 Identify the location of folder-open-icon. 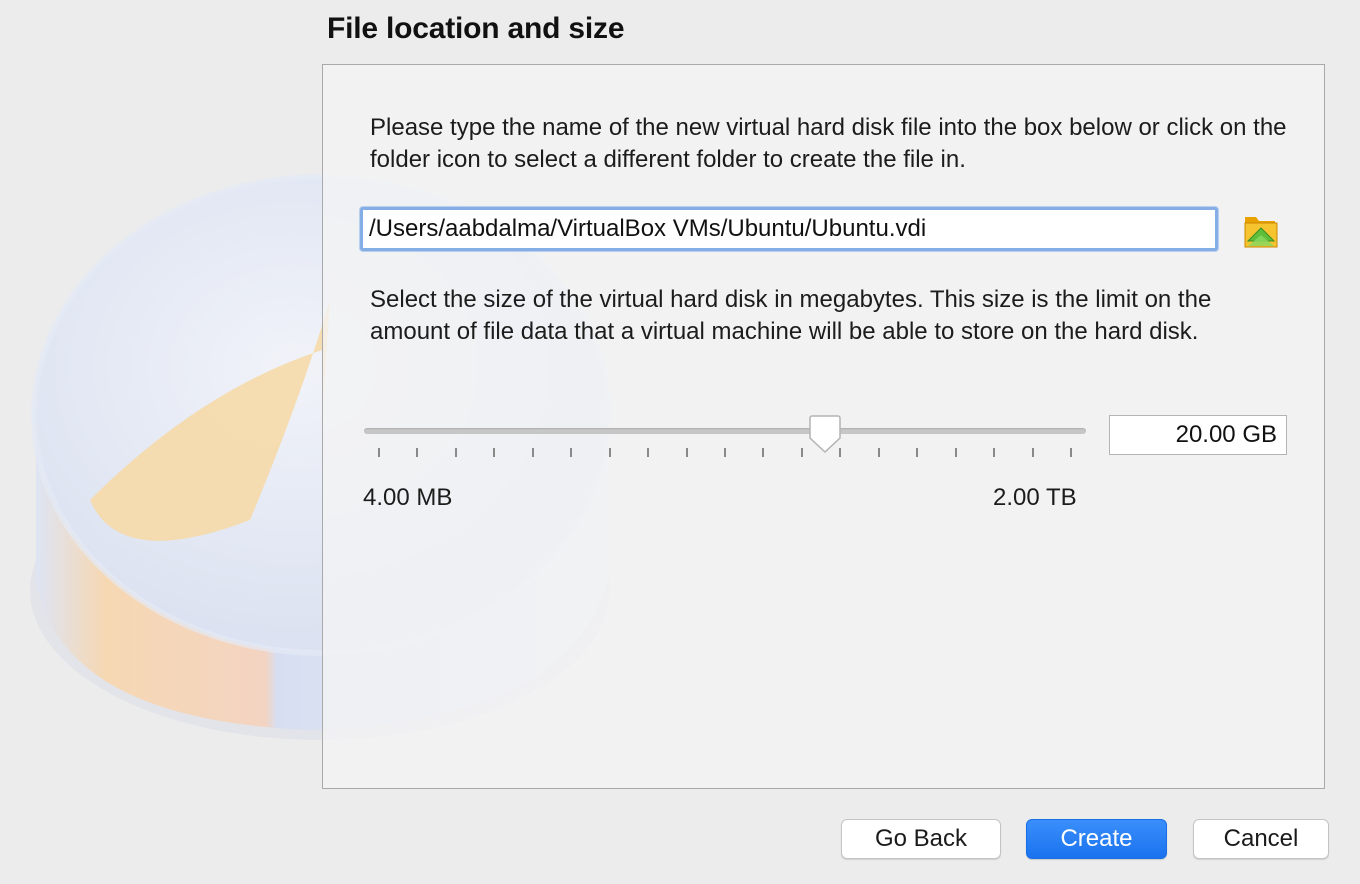
(1261, 232).